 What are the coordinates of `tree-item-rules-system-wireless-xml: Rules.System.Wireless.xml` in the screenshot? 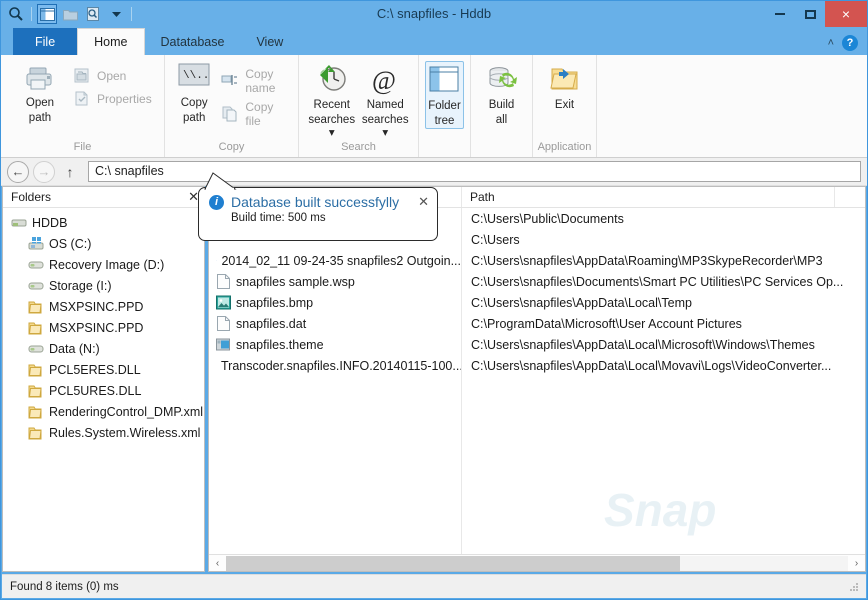 It's located at (103, 432).